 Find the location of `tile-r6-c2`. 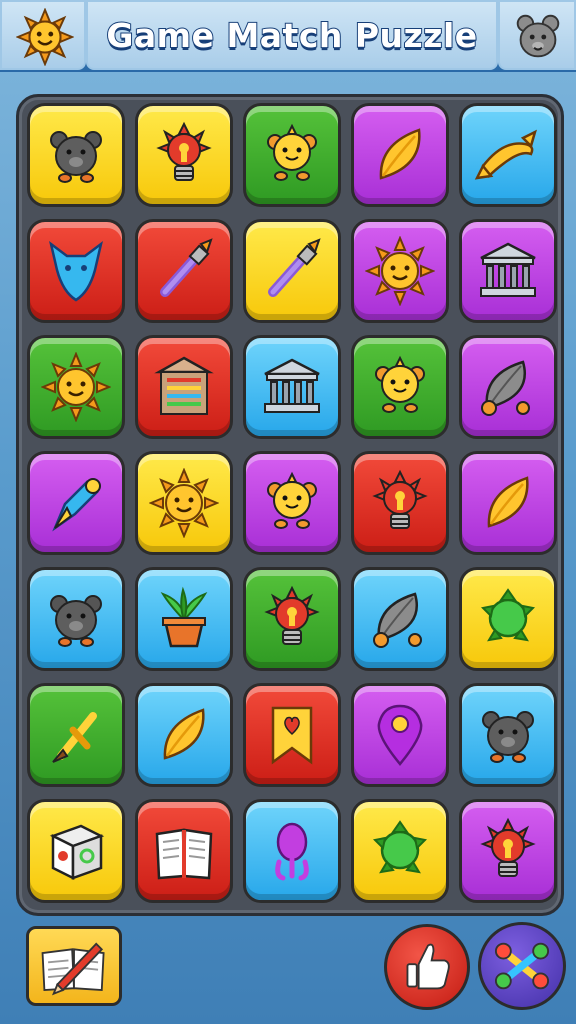

tile-r6-c2 is located at coordinates (184, 735).